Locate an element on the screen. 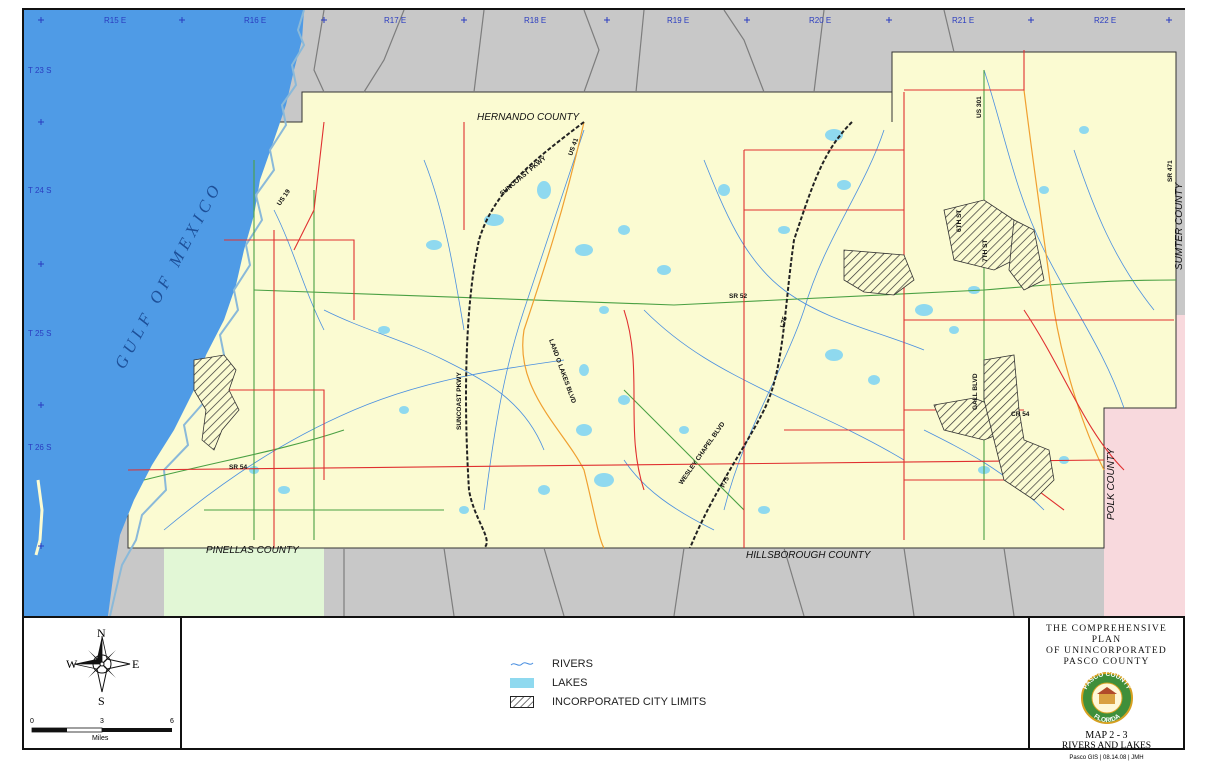 The width and height of the screenshot is (1207, 761). township-label: T 24 S is located at coordinates (39, 190).